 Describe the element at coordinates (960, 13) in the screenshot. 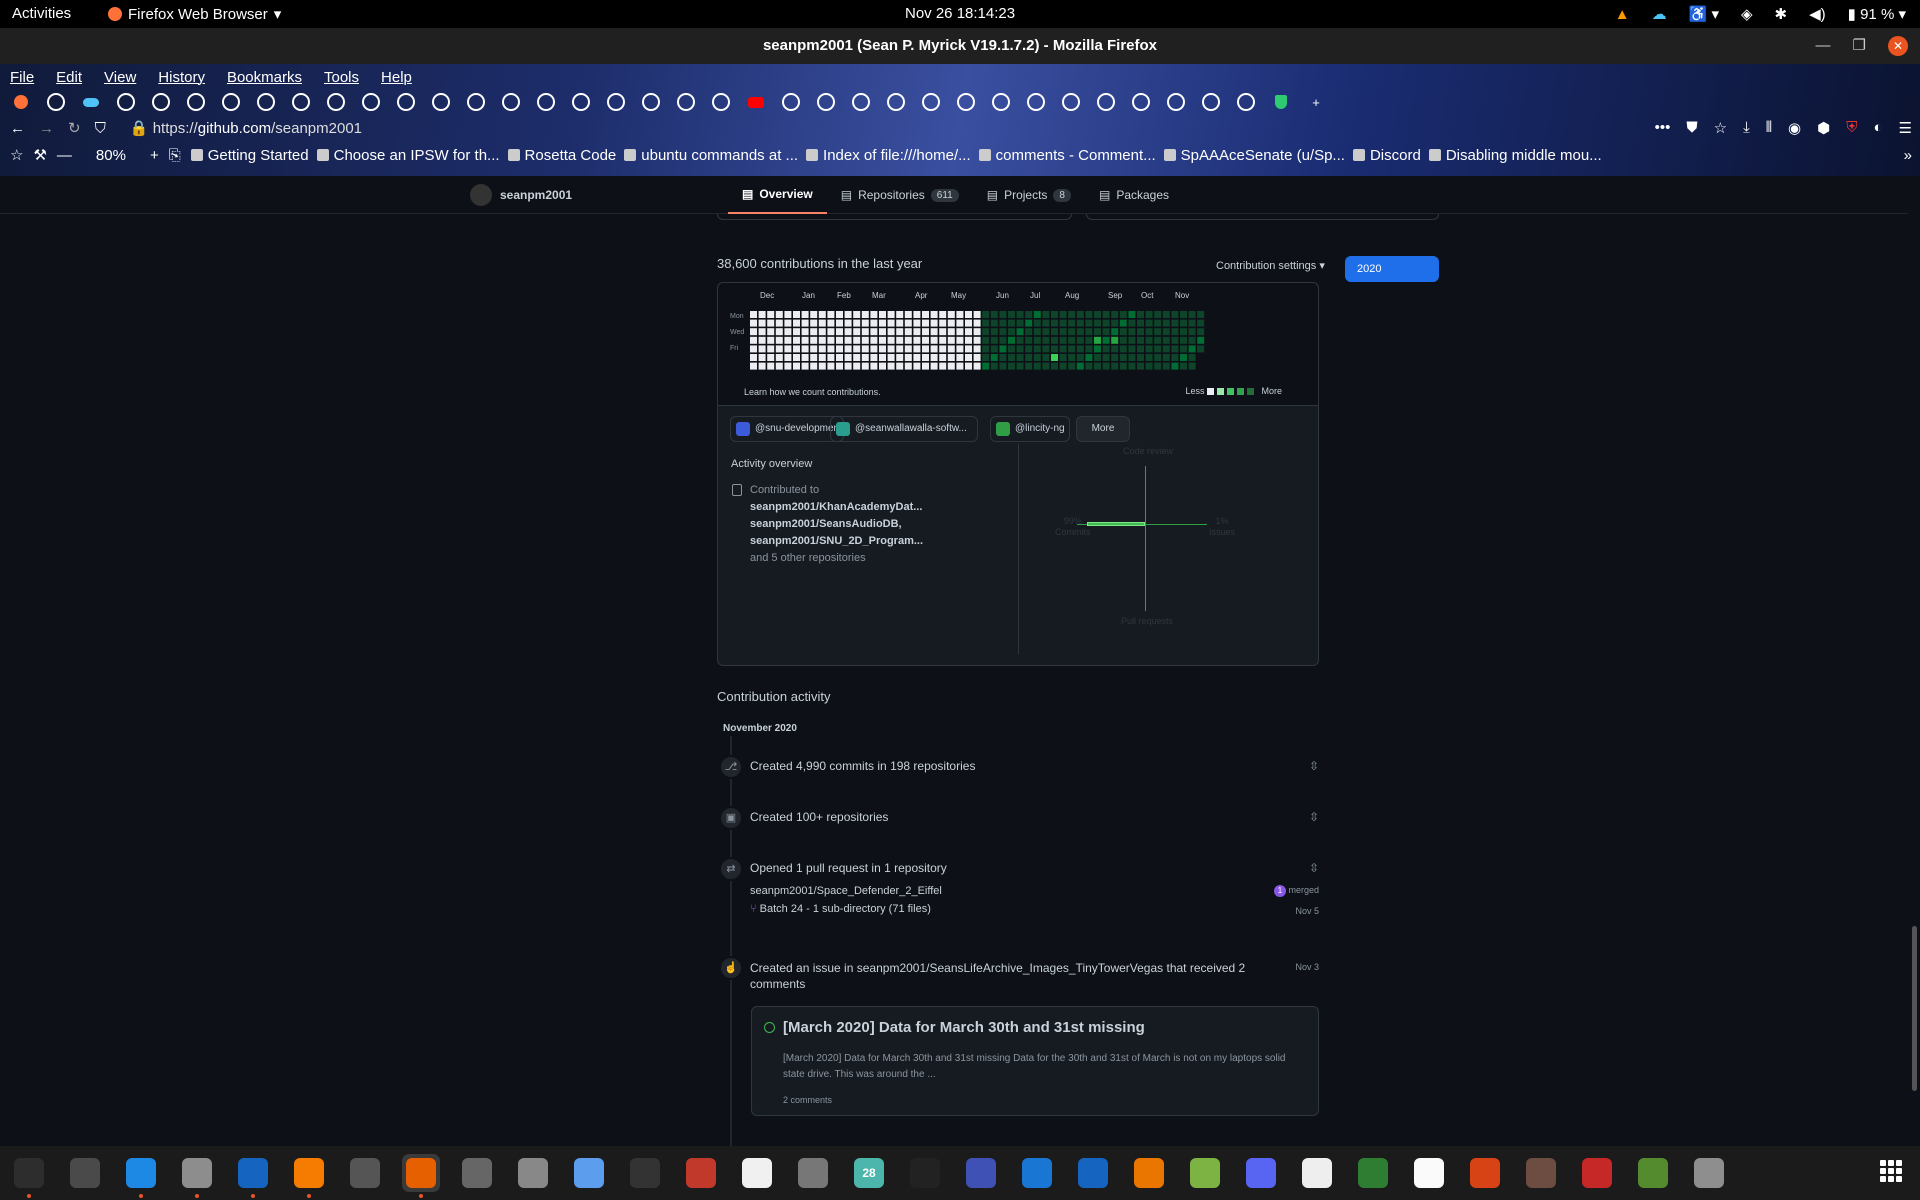

I see `clock: Nov 26 18:14:23` at that location.